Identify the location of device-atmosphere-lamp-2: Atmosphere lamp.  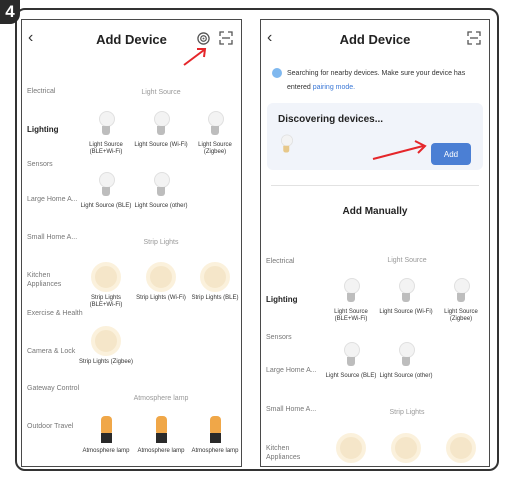
(161, 435).